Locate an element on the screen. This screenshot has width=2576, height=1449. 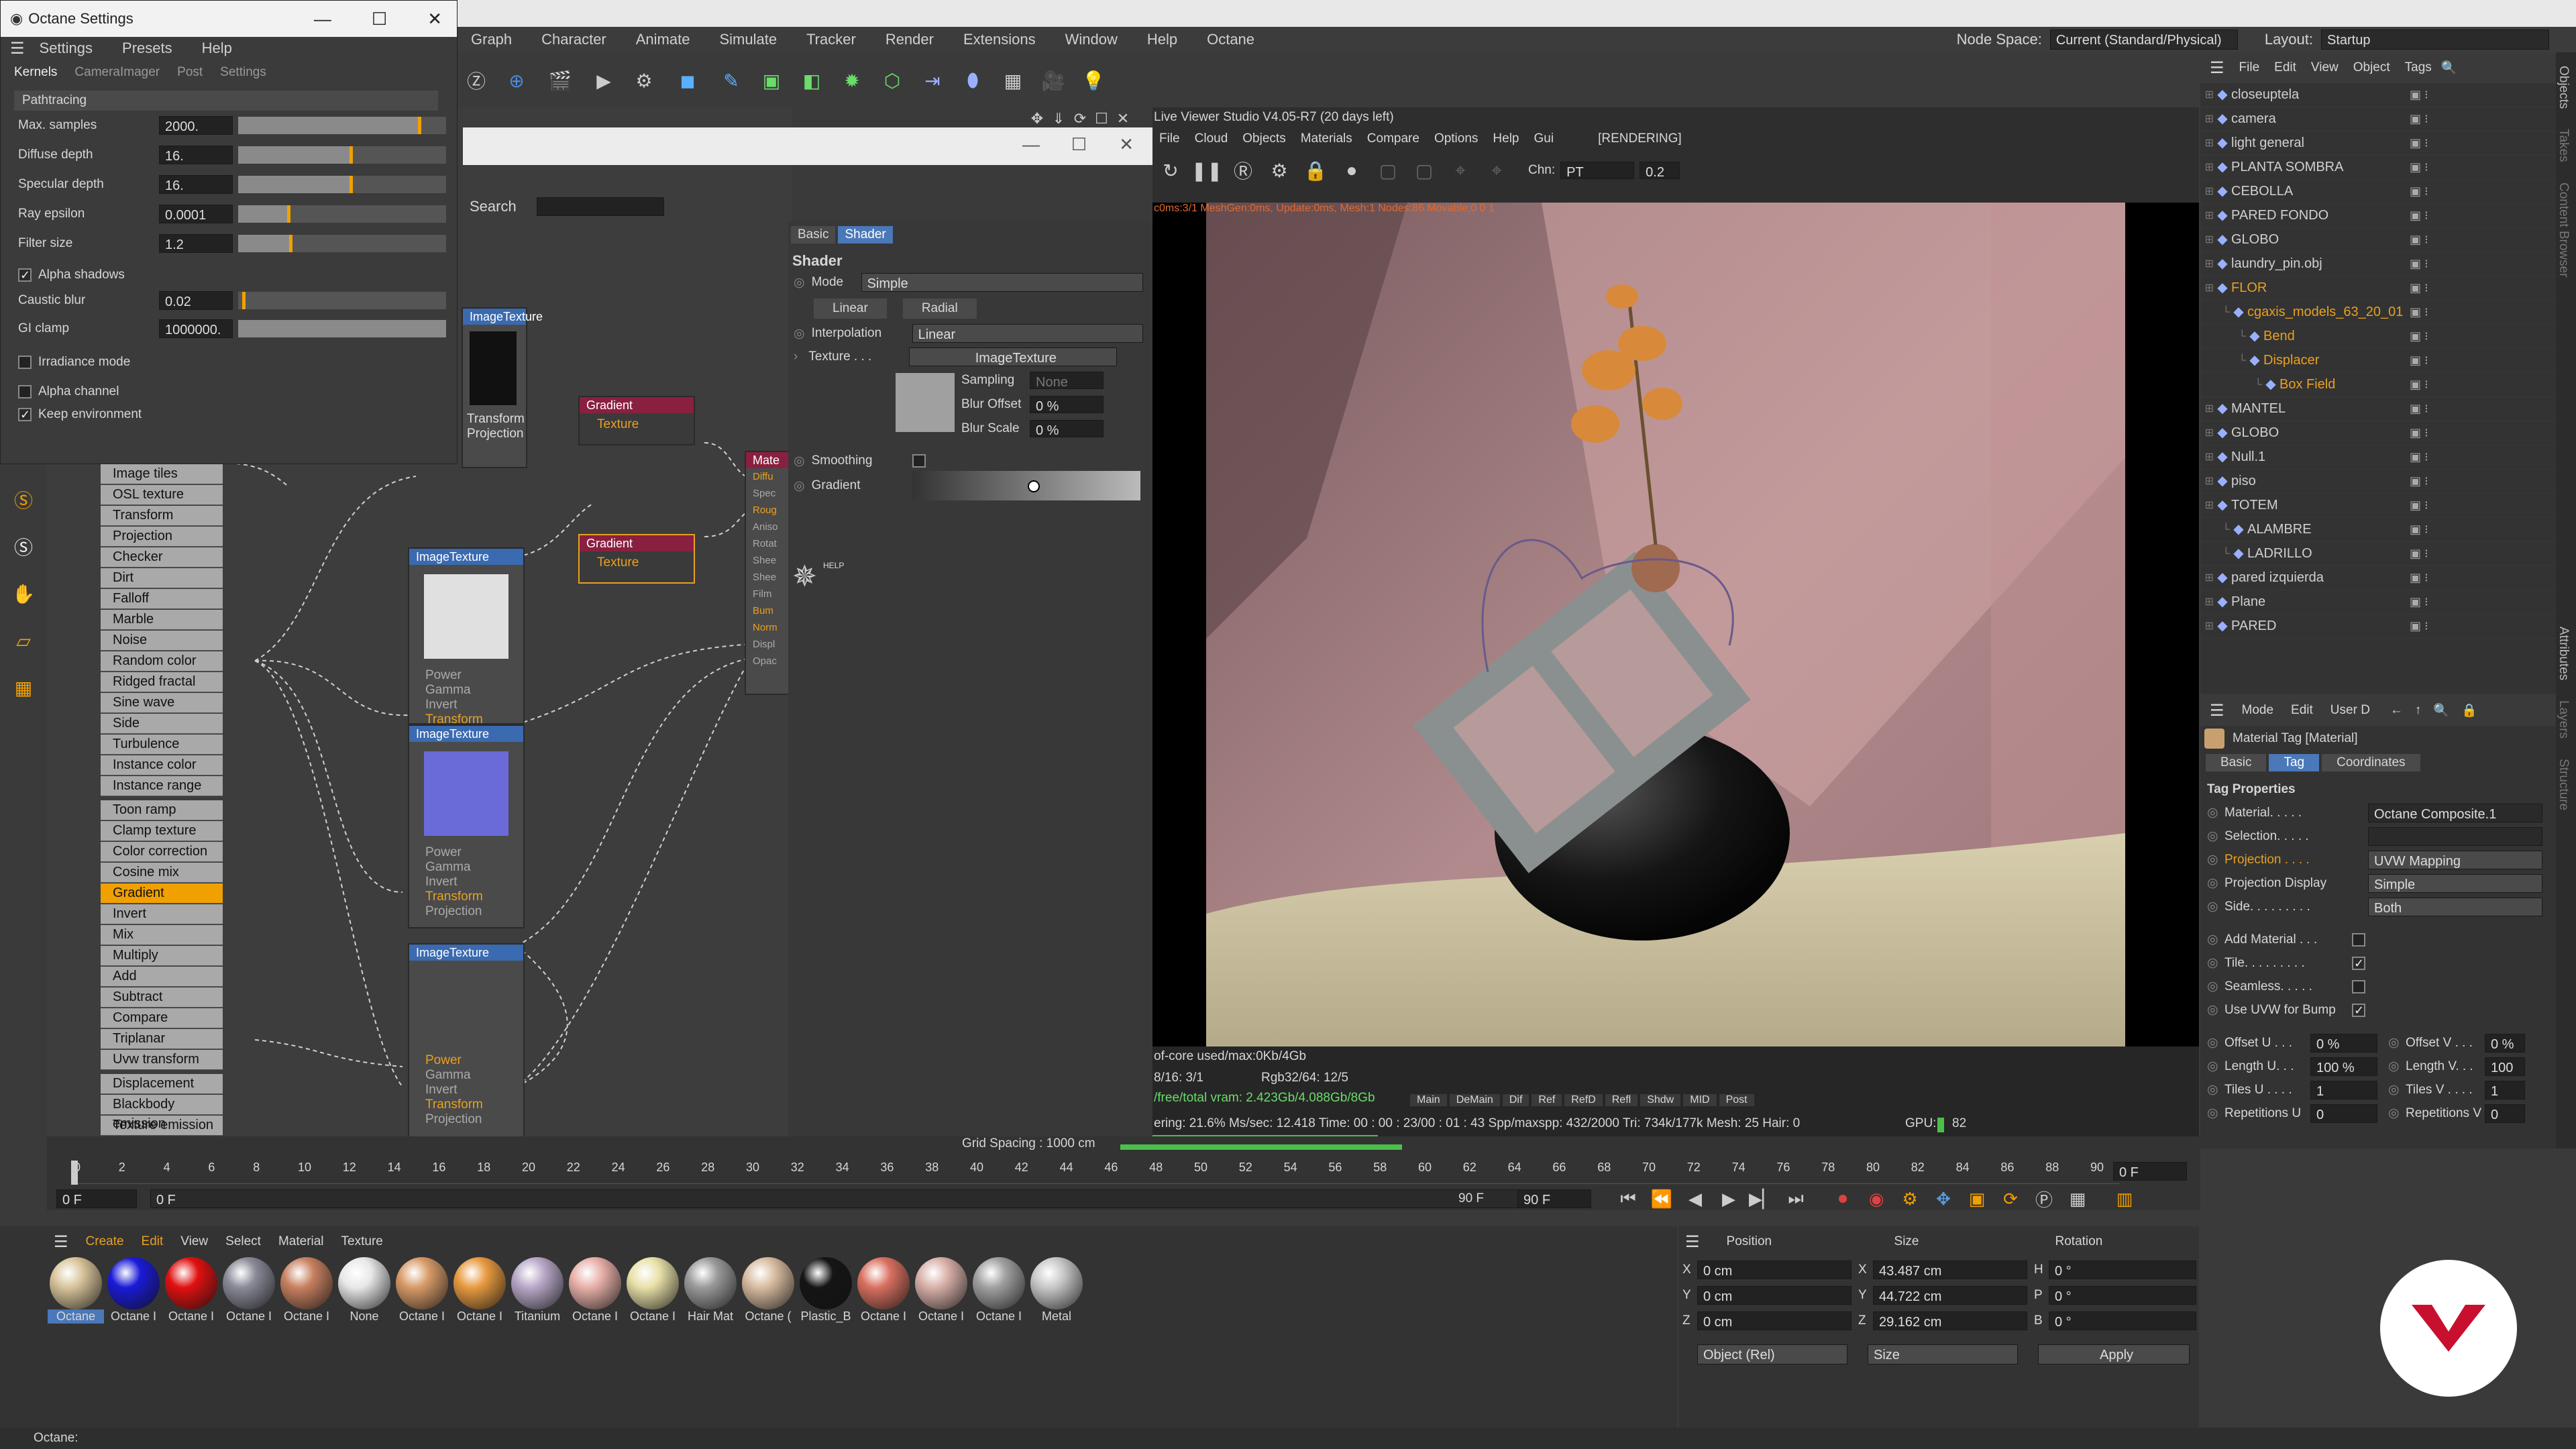
go-end-icon: ⏭ is located at coordinates (1796, 1199).